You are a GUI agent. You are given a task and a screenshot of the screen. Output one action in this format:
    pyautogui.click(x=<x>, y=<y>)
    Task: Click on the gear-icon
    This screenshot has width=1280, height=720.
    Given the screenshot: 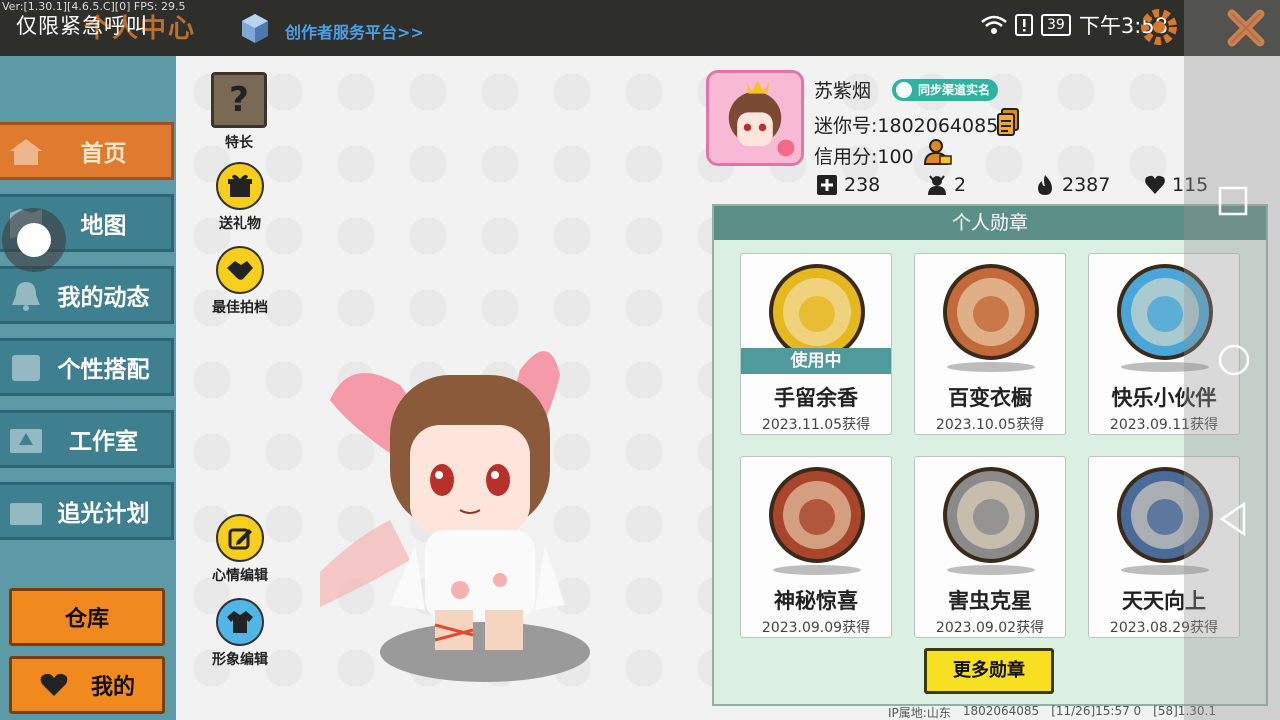 What is the action you would take?
    pyautogui.click(x=1159, y=27)
    